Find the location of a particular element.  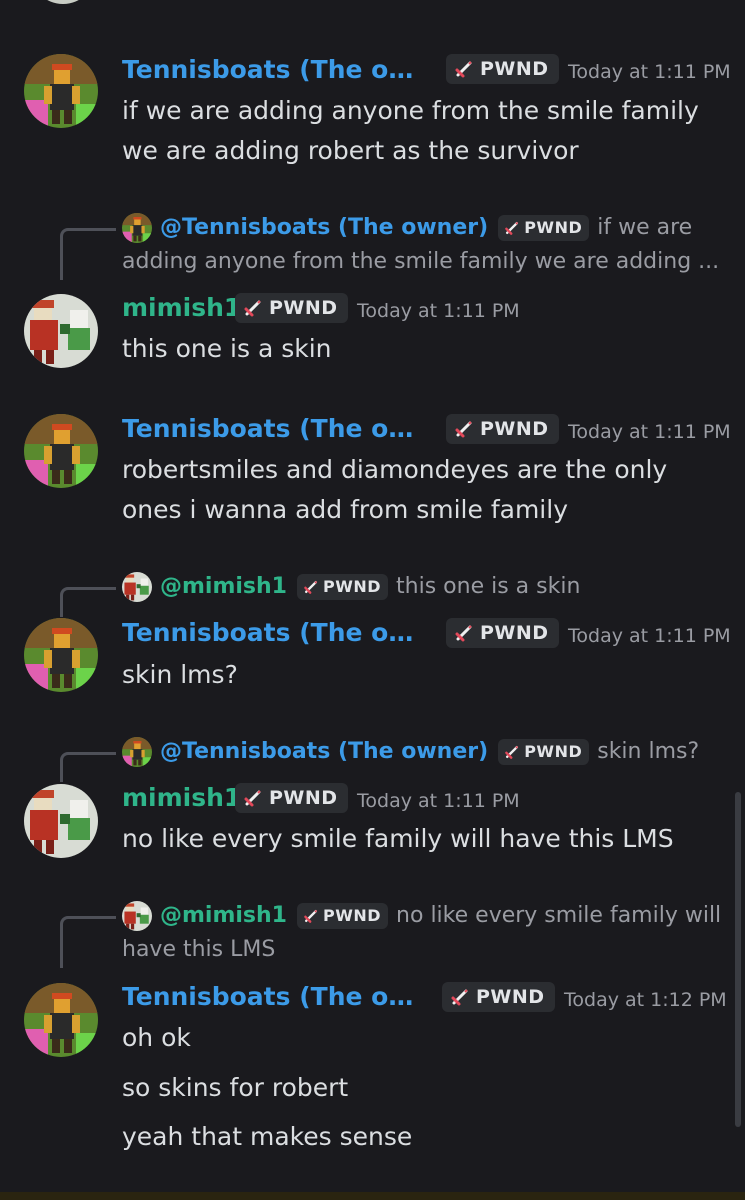

bottom-edge is located at coordinates (372, 1196).